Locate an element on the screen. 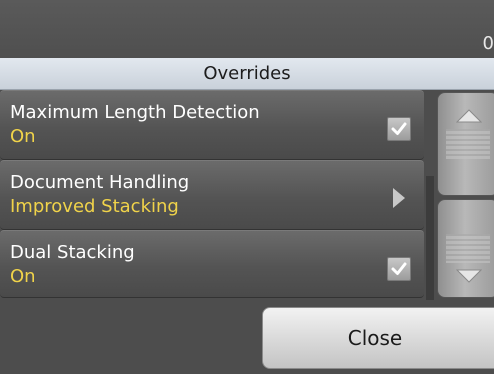 This screenshot has width=494, height=374. close-button: Close is located at coordinates (378, 338).